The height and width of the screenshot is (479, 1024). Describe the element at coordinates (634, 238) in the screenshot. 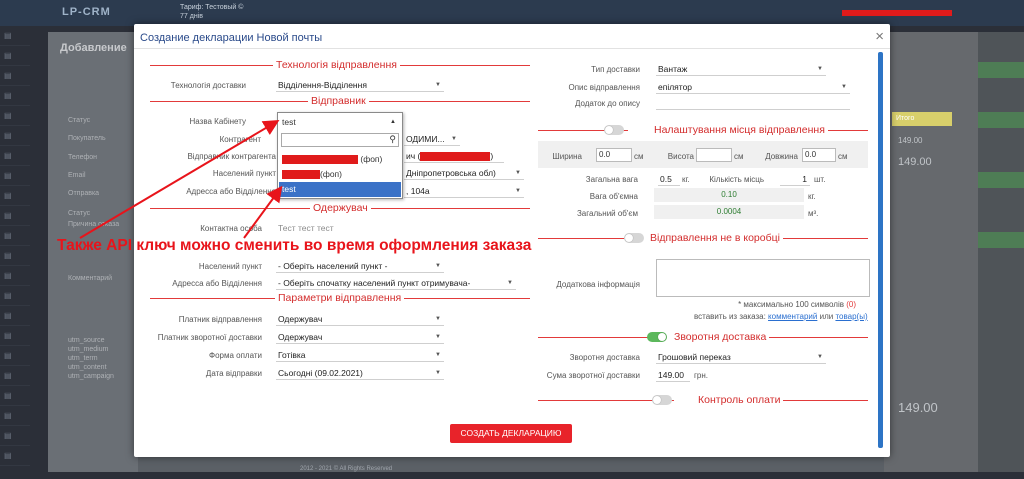

I see `not-in-box-toggle` at that location.